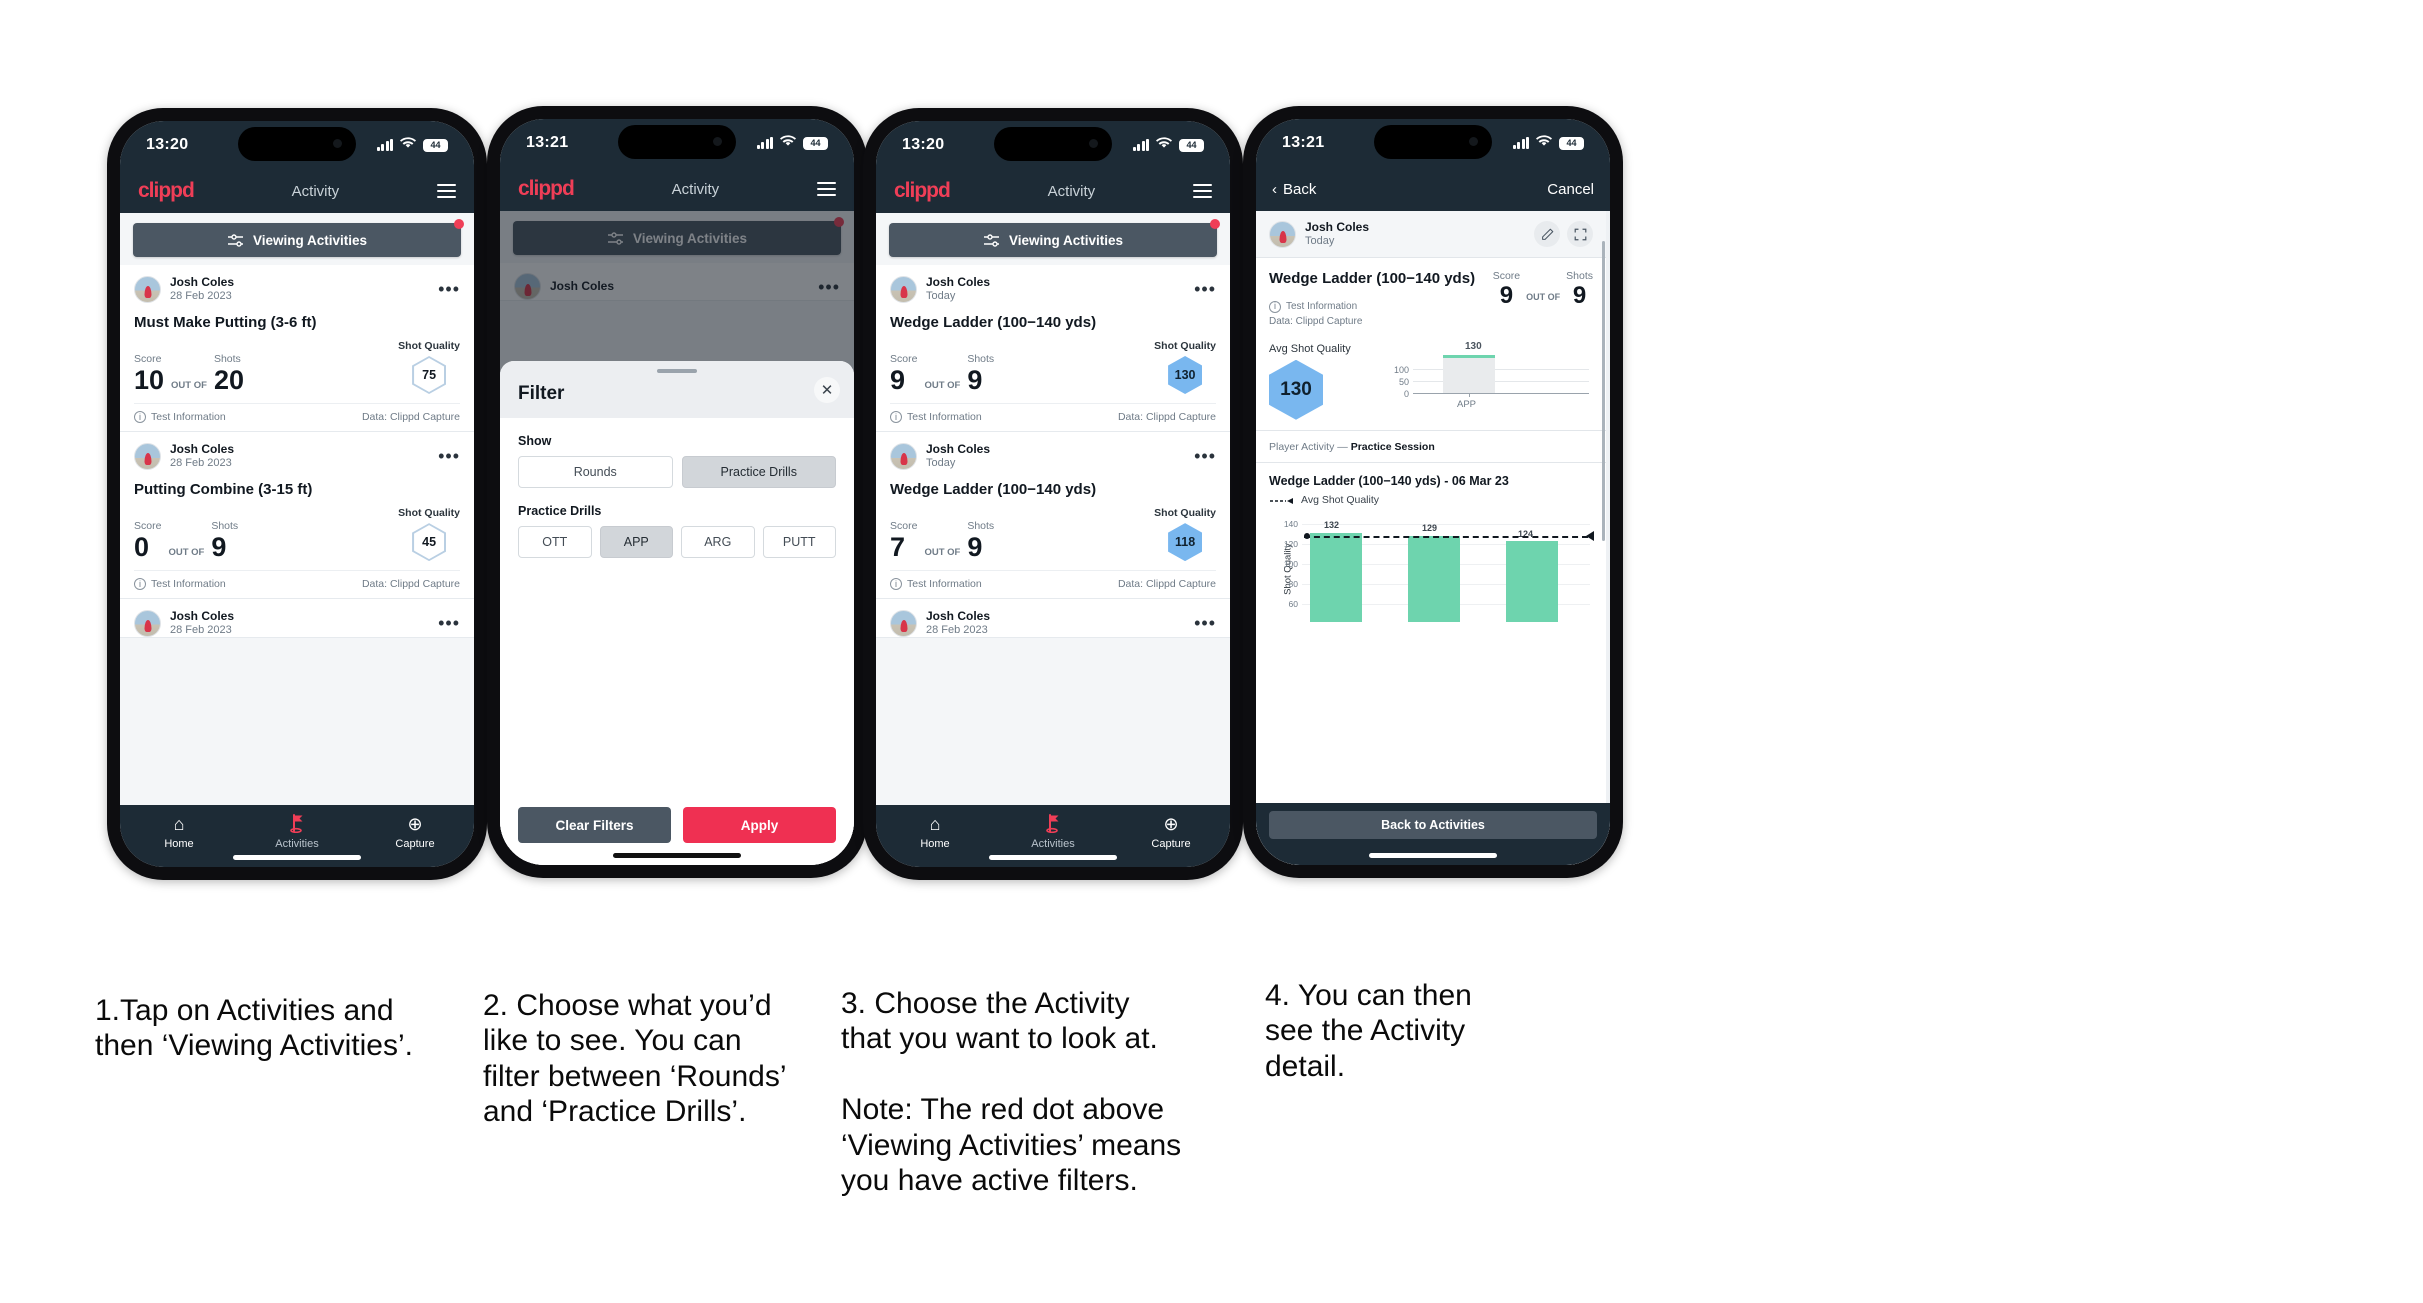 This screenshot has width=2423, height=1303. Describe the element at coordinates (903, 540) in the screenshot. I see `score-block: Score 7` at that location.